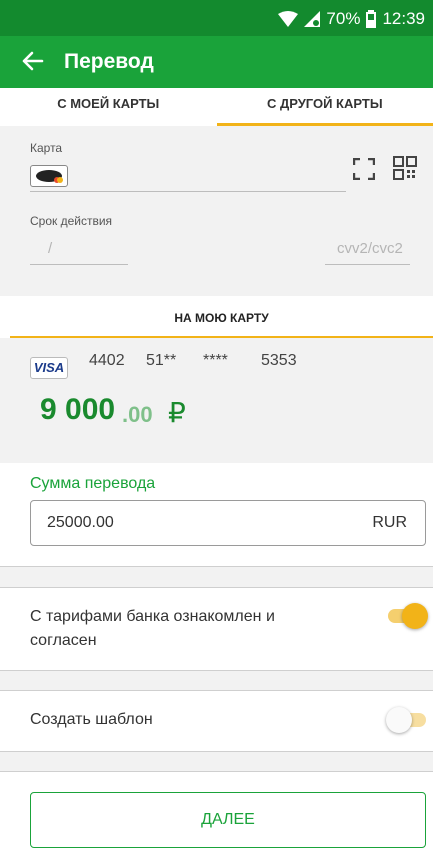  What do you see at coordinates (403, 18) in the screenshot?
I see `clock: 12:39` at bounding box center [403, 18].